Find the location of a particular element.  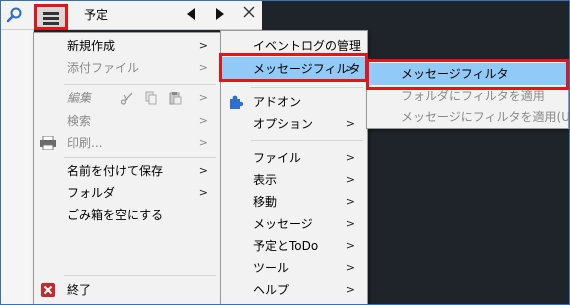

menu-item-find: 検索 > is located at coordinates (127, 121).